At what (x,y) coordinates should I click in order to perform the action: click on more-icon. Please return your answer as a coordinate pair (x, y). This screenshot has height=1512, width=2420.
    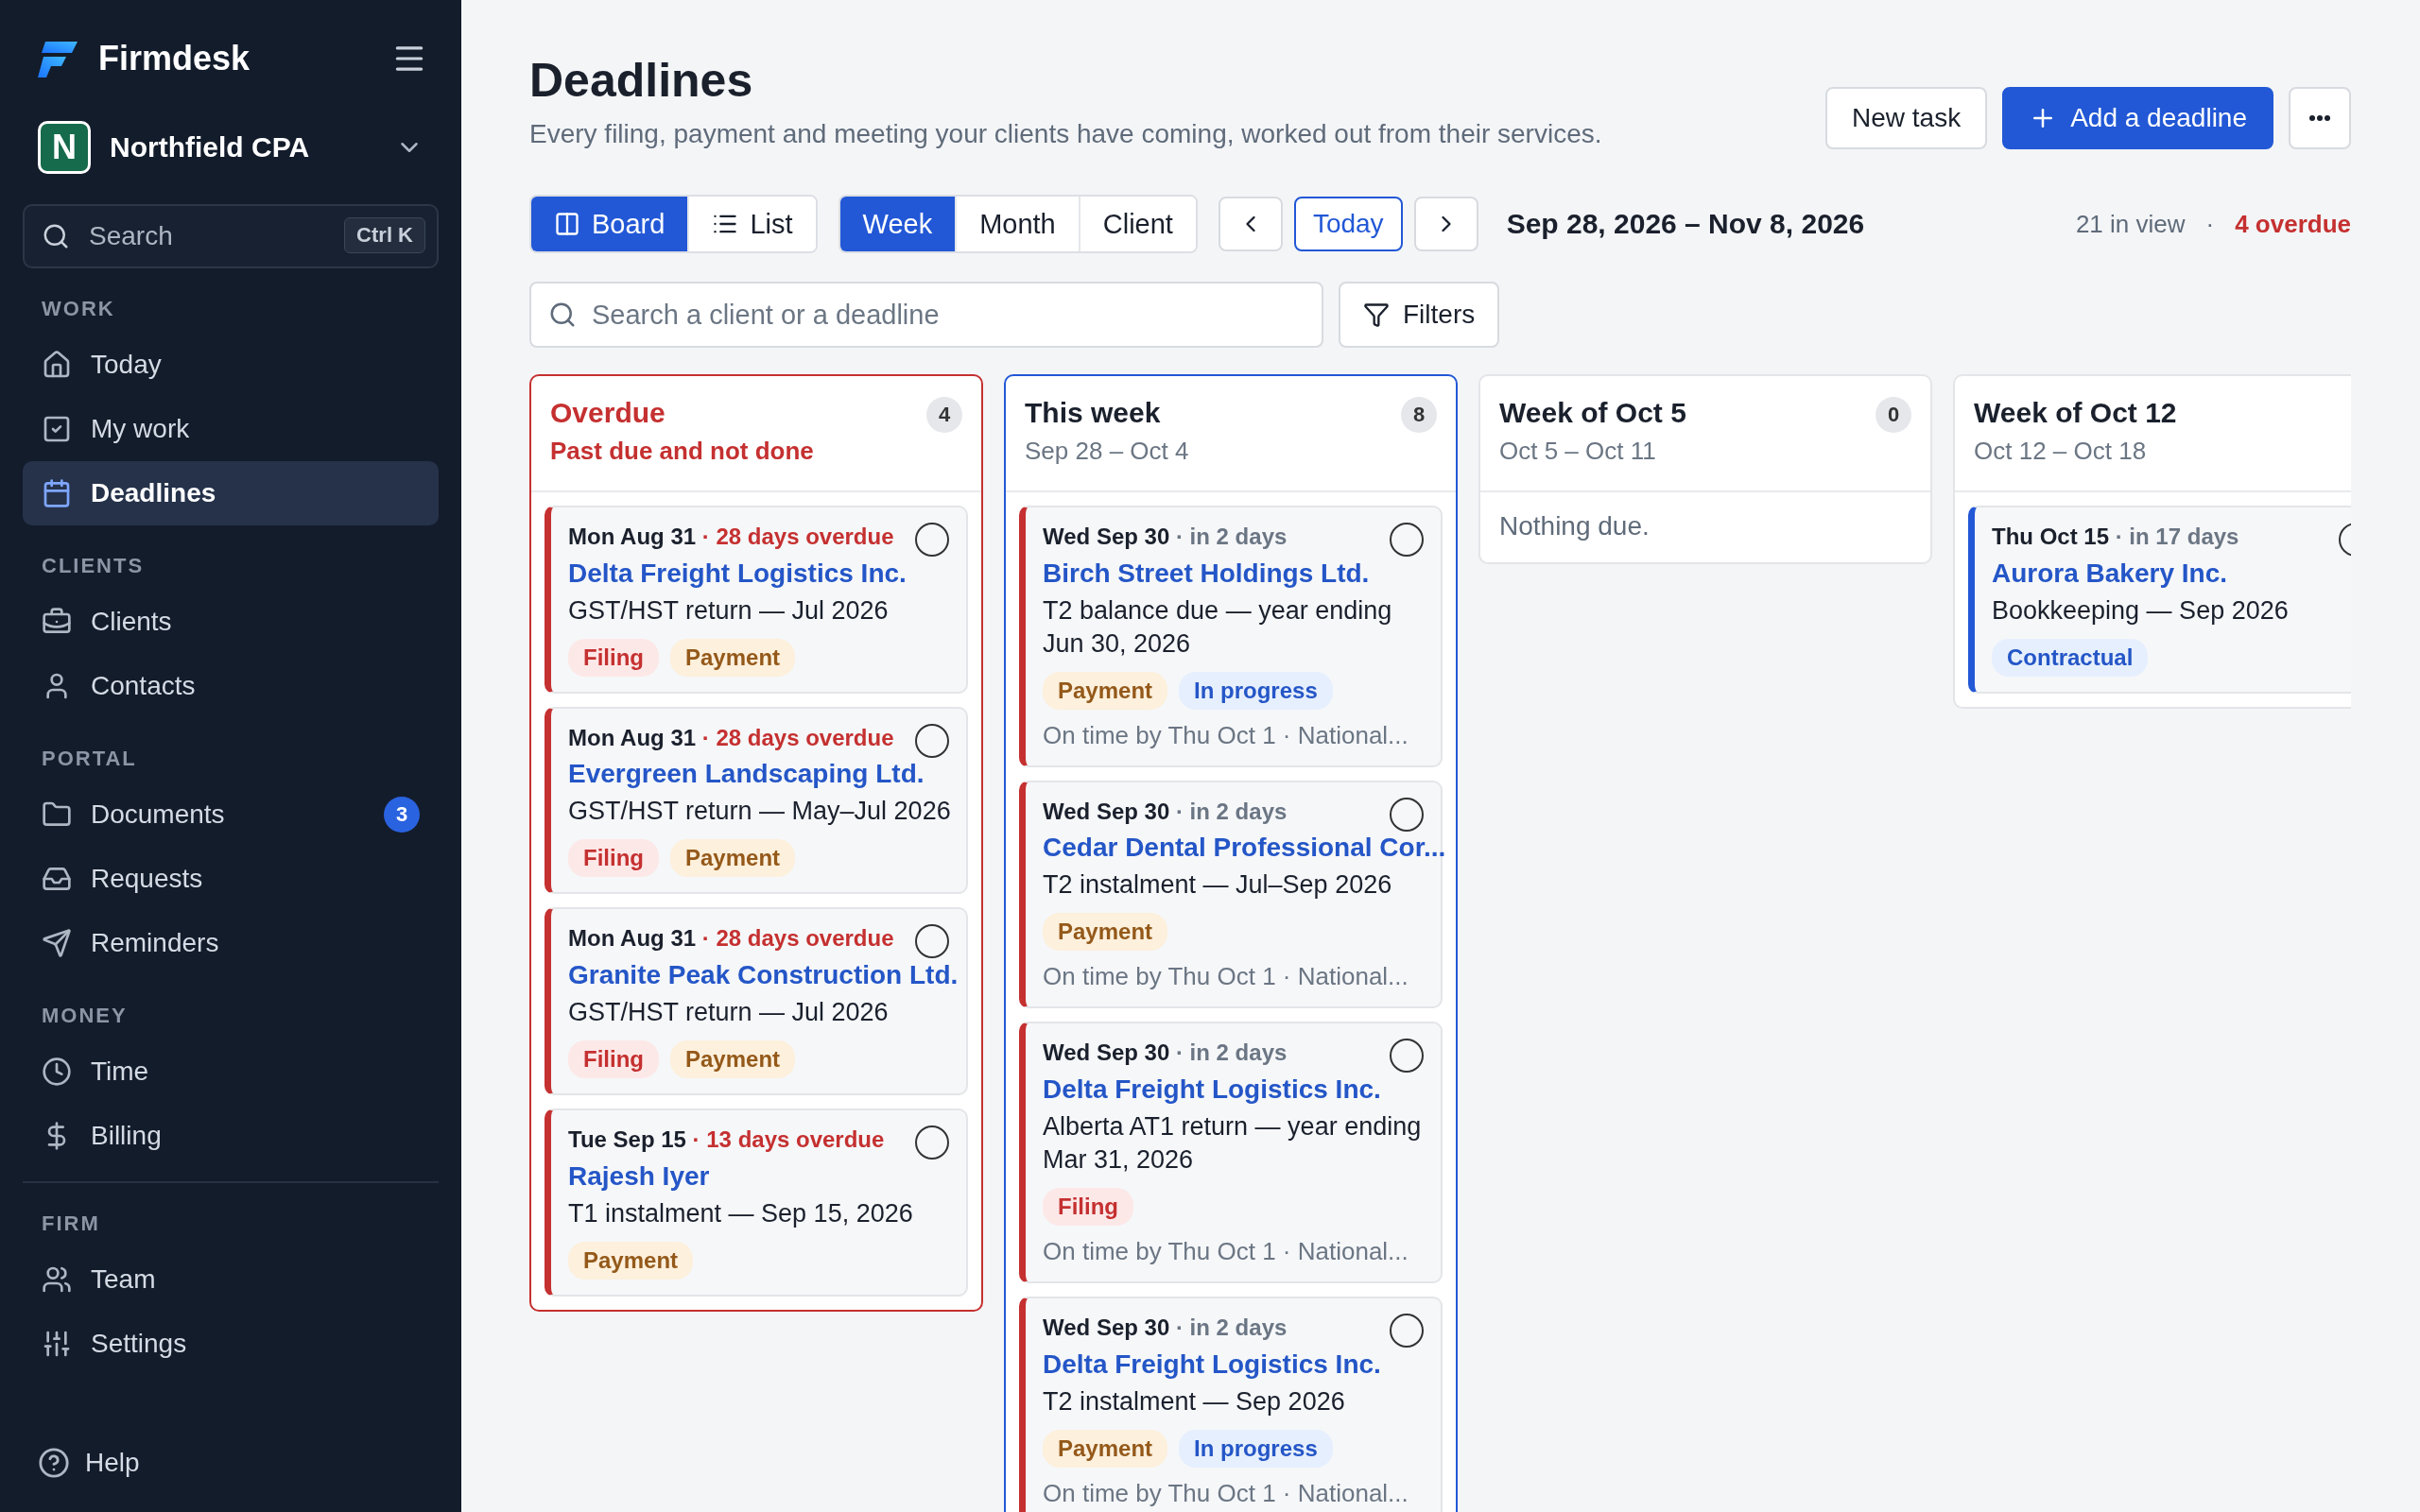
    Looking at the image, I should click on (2319, 118).